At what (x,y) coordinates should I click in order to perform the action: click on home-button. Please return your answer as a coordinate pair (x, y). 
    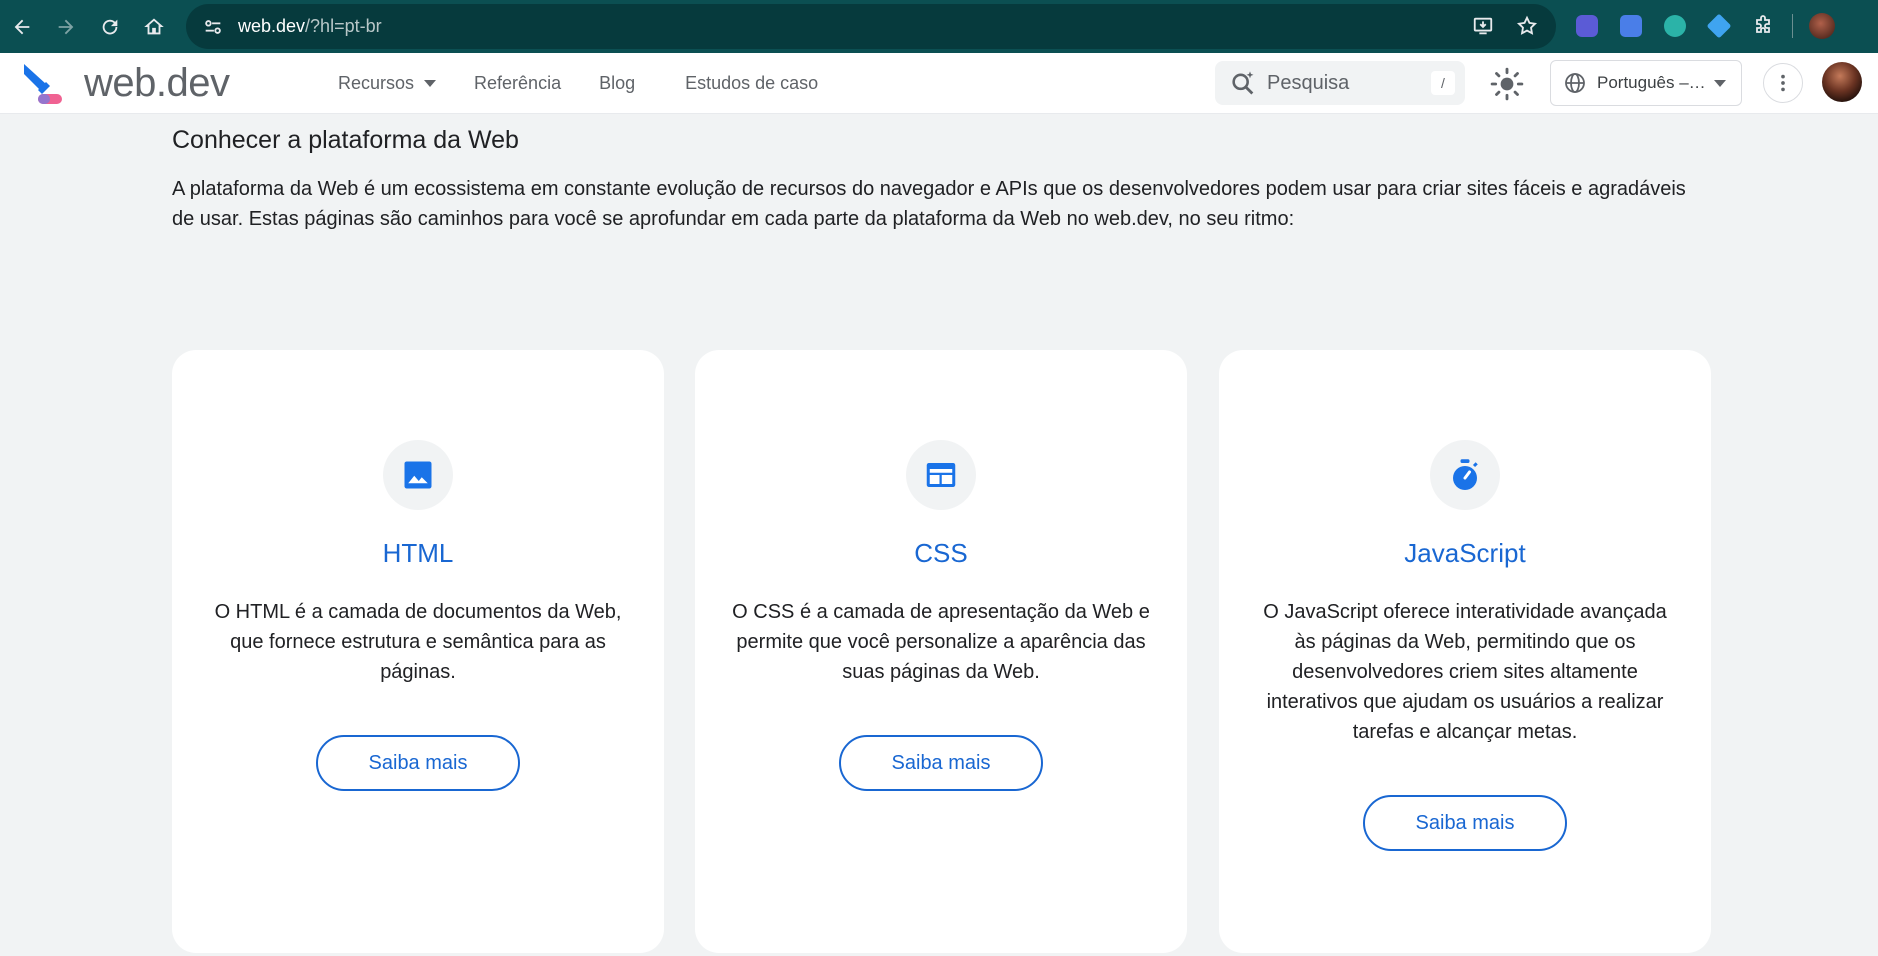
    Looking at the image, I should click on (154, 27).